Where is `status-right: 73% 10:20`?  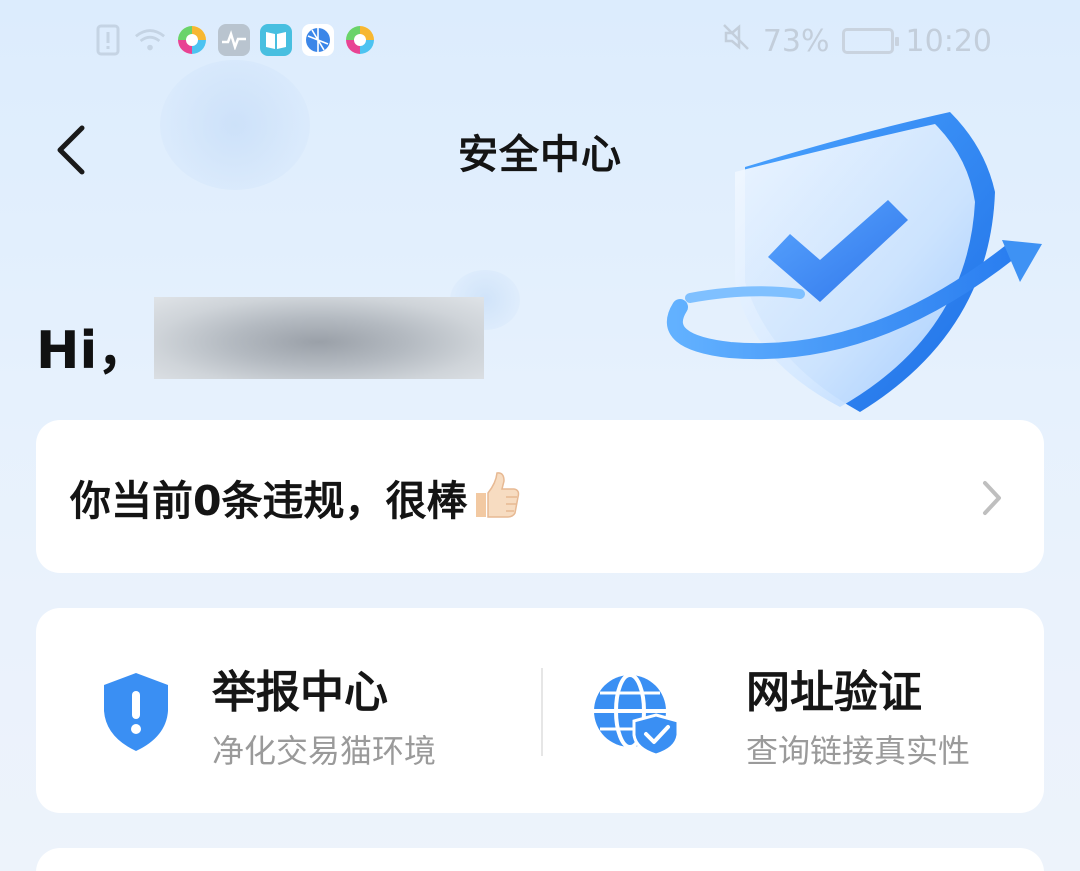
status-right: 73% 10:20 is located at coordinates (856, 41).